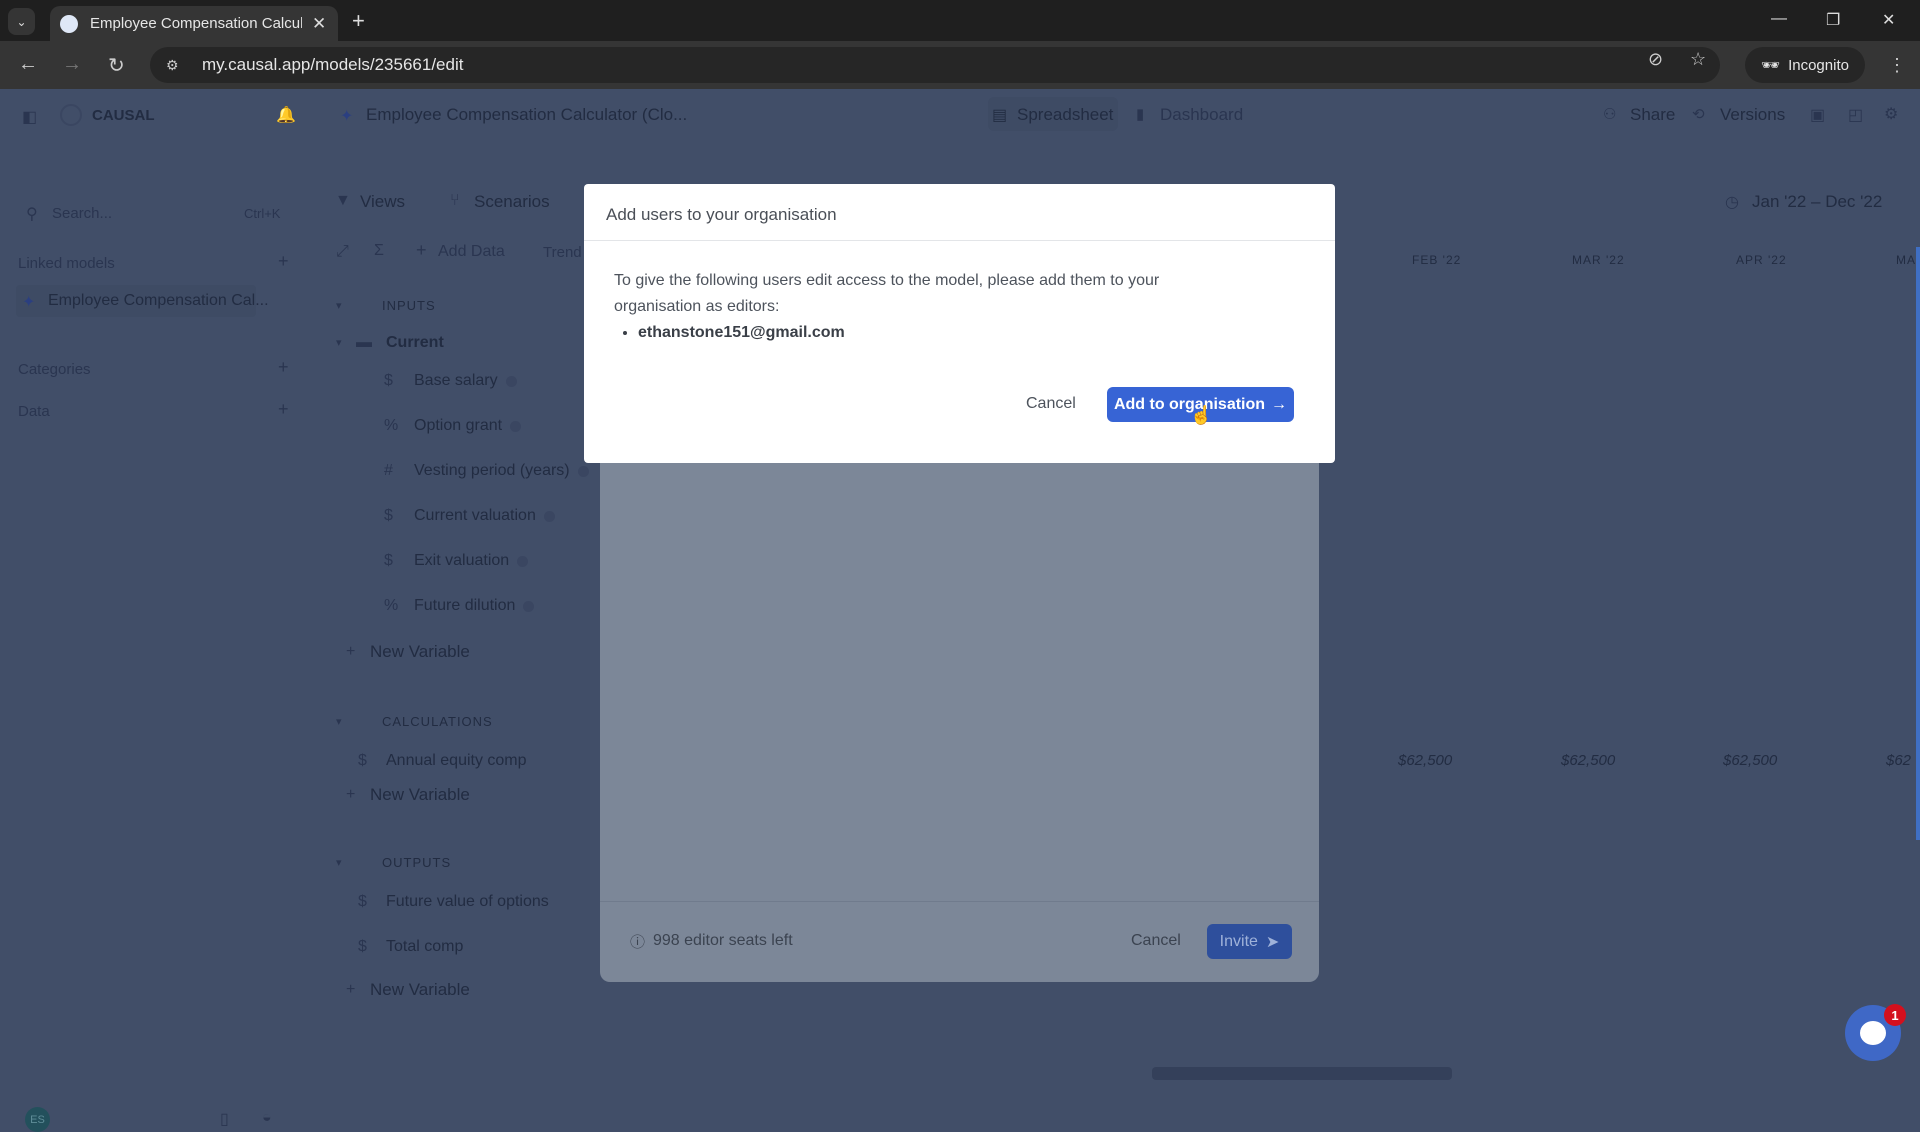 This screenshot has width=1920, height=1132. What do you see at coordinates (339, 862) in the screenshot?
I see `collapse-outputs-icon: ▾` at bounding box center [339, 862].